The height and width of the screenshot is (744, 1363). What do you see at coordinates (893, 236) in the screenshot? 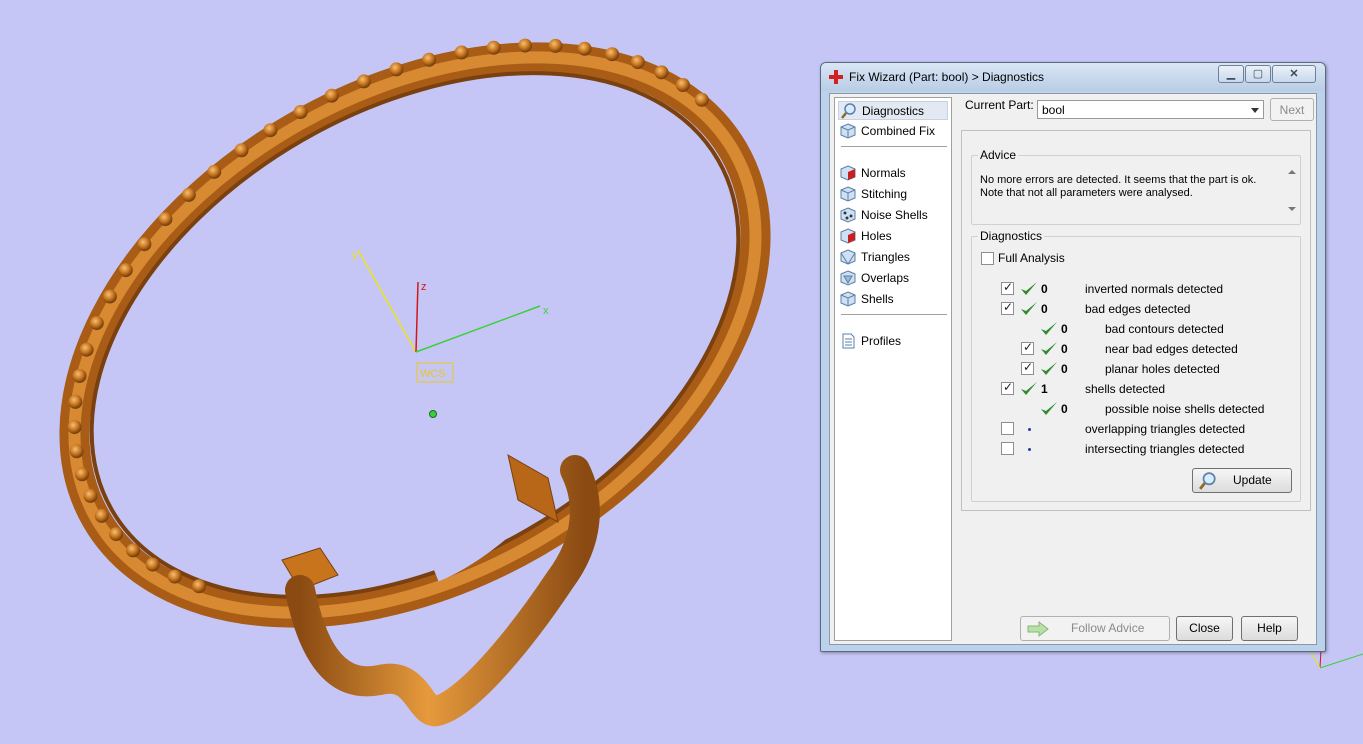
I see `nav-item-holes: Holes` at bounding box center [893, 236].